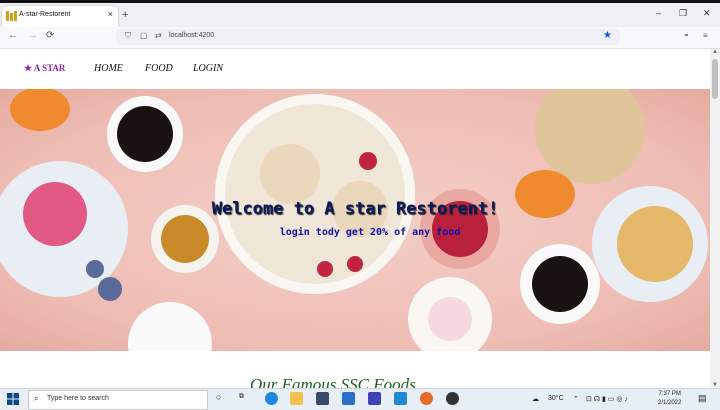 The image size is (720, 410). I want to click on nav-home: HOME, so click(108, 68).